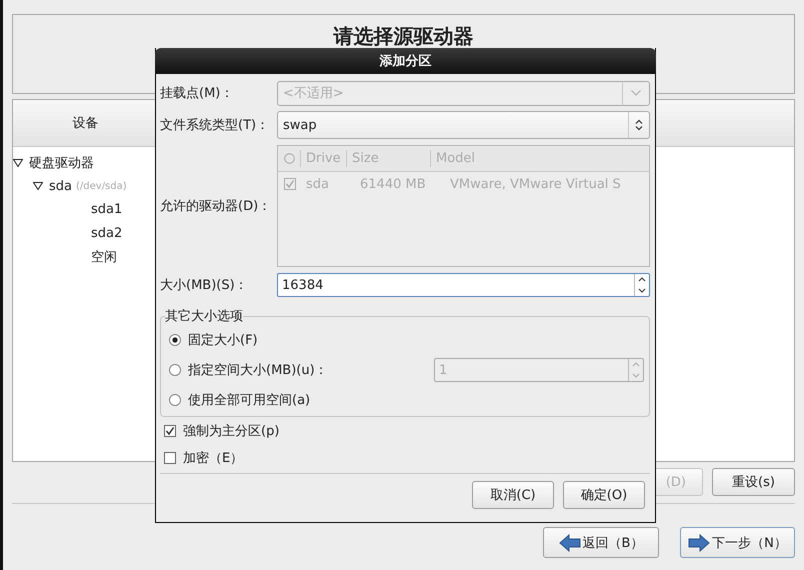 The width and height of the screenshot is (804, 570). What do you see at coordinates (249, 400) in the screenshot?
I see `radio-label: 使用全部可用空间(a)` at bounding box center [249, 400].